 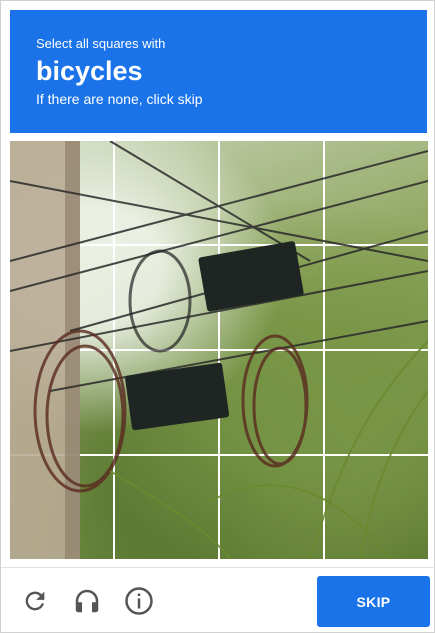 What do you see at coordinates (218, 567) in the screenshot?
I see `footer-divider` at bounding box center [218, 567].